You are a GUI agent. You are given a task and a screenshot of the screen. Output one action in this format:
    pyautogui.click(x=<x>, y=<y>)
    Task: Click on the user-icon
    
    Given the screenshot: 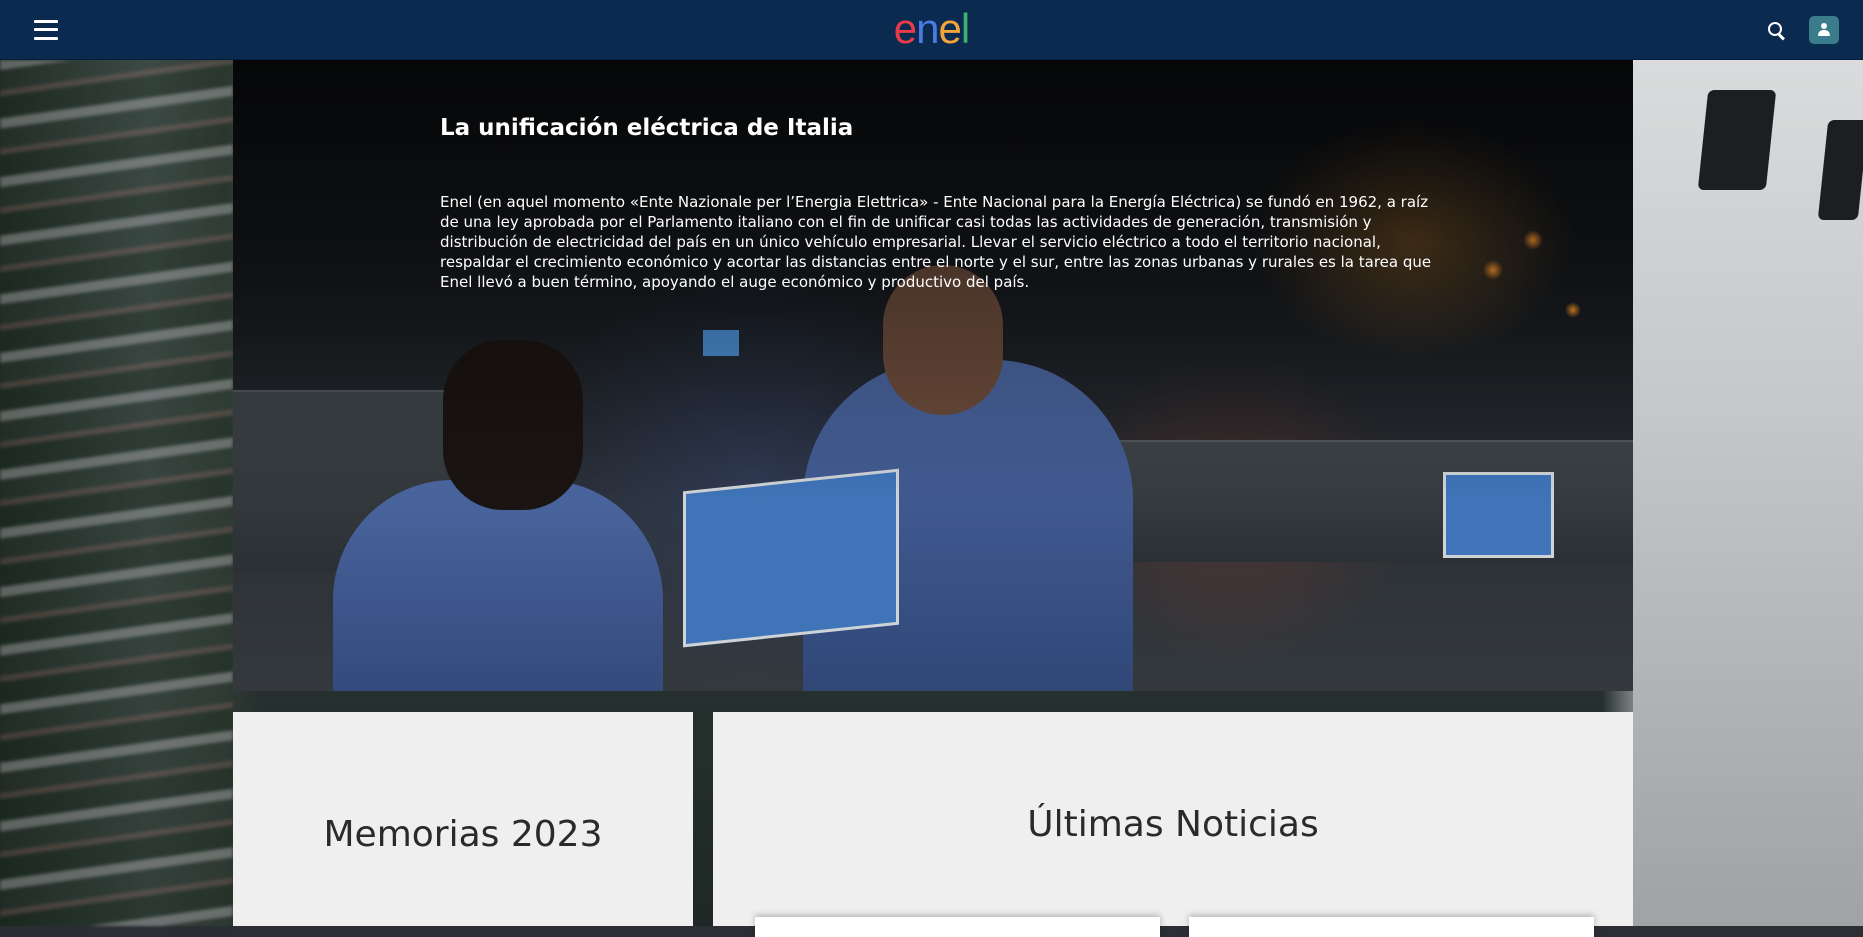 What is the action you would take?
    pyautogui.click(x=1824, y=29)
    